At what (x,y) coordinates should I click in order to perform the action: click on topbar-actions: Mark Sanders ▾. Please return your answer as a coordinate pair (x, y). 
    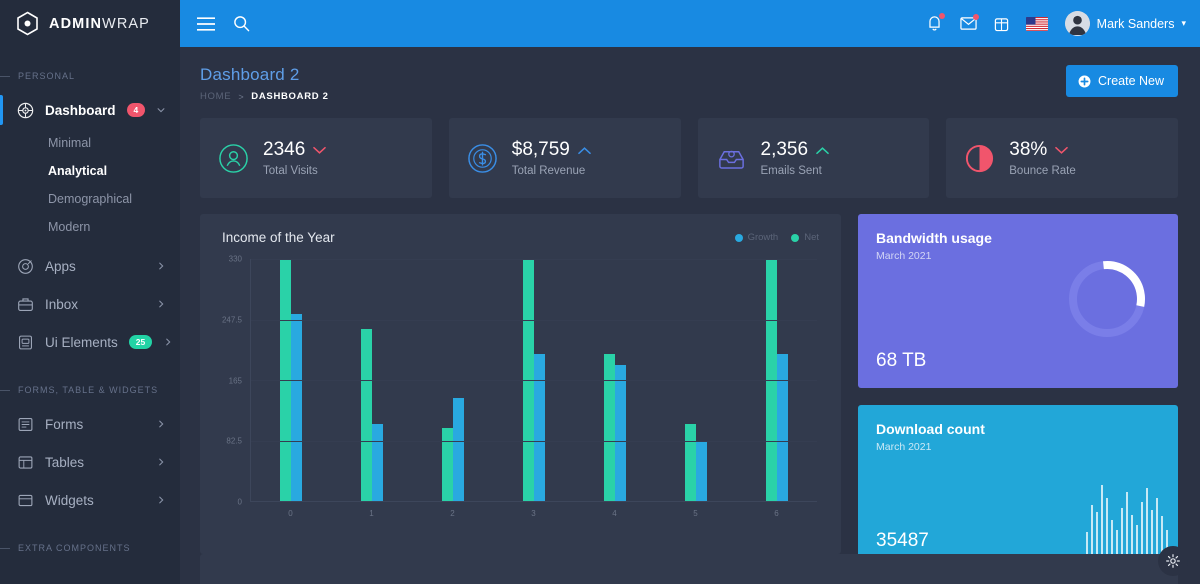
    Looking at the image, I should click on (1056, 23).